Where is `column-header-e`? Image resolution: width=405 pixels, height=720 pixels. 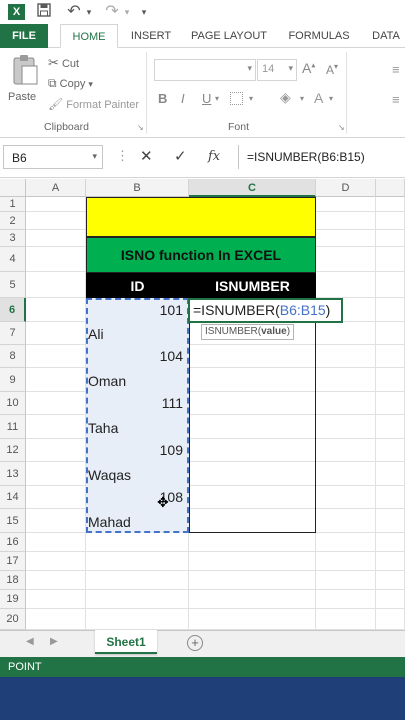
column-header-e is located at coordinates (390, 188).